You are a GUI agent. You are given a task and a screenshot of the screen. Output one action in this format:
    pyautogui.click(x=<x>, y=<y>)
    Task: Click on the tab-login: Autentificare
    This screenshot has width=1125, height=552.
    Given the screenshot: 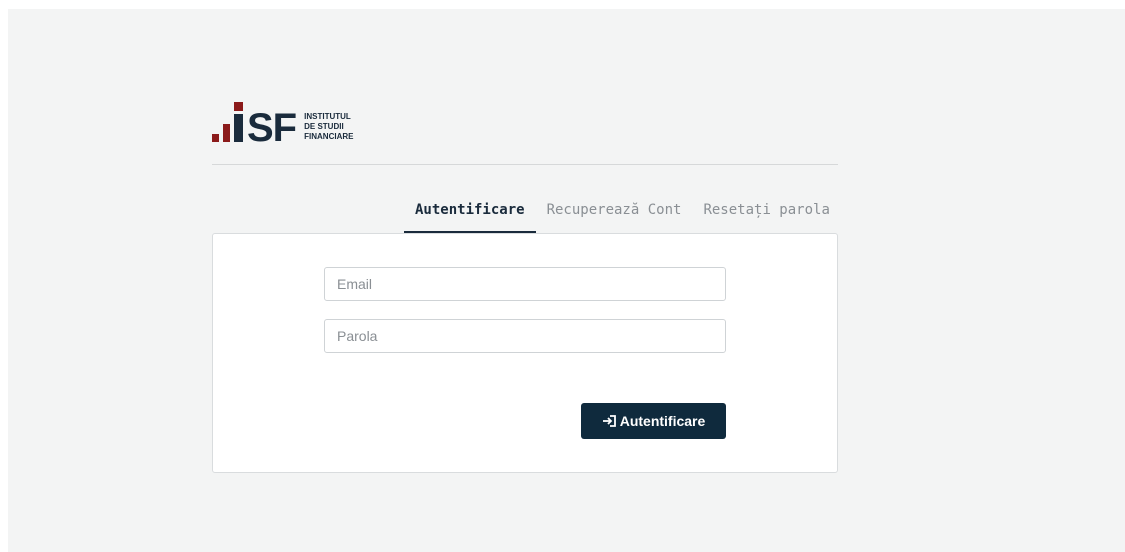 What is the action you would take?
    pyautogui.click(x=470, y=213)
    